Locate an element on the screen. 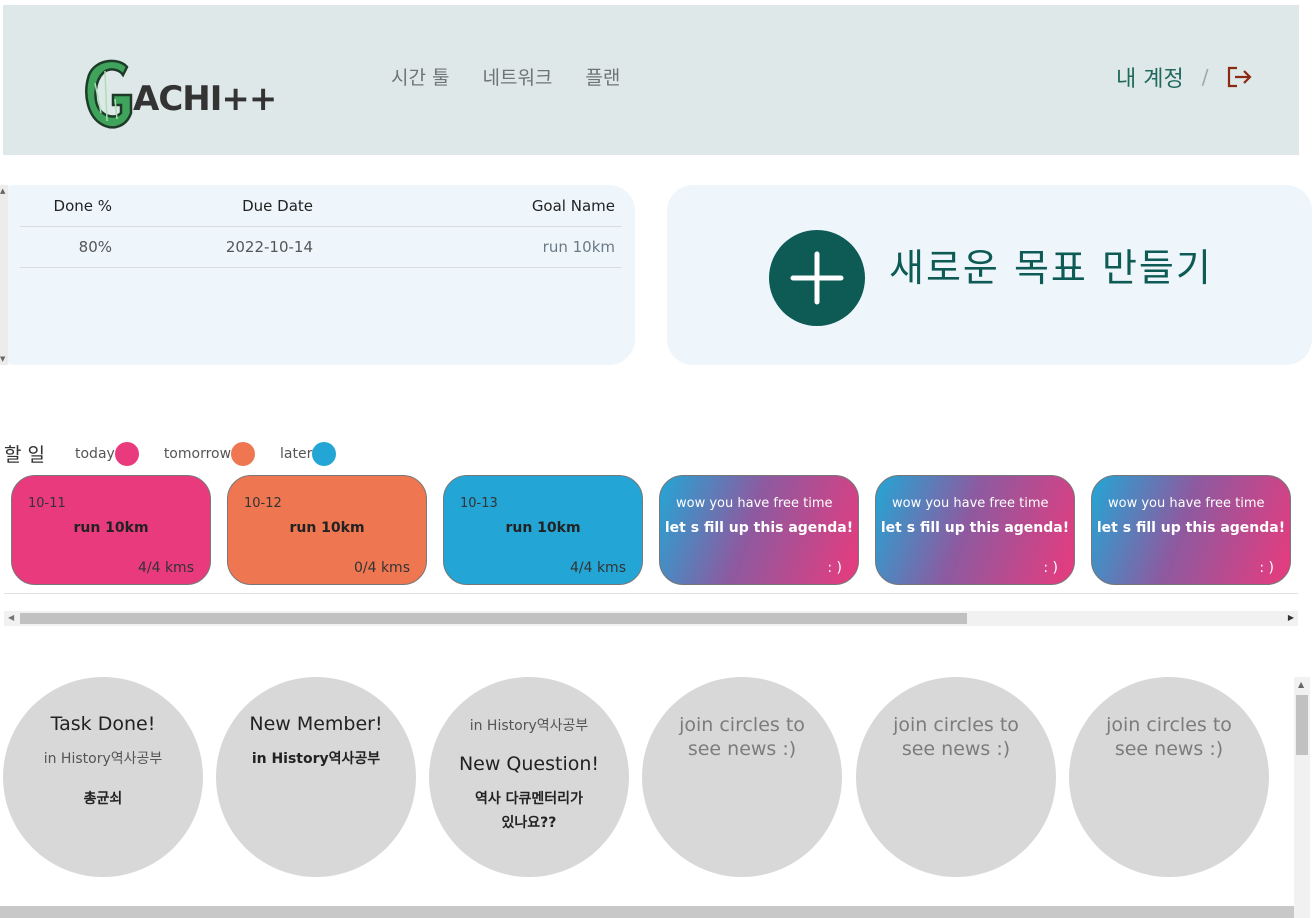  cards-scrollbar: ◀ ▶ is located at coordinates (651, 618).